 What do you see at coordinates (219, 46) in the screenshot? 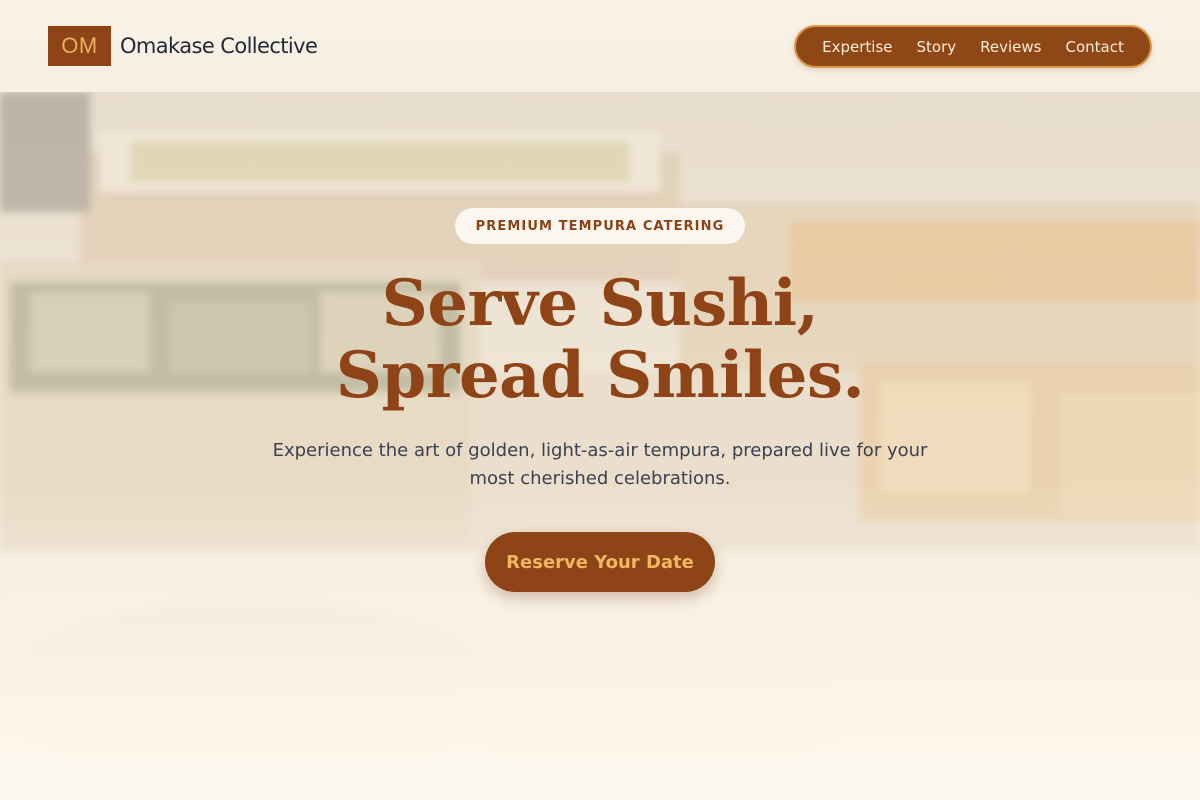
I see `brand-name: Omakase Collective` at bounding box center [219, 46].